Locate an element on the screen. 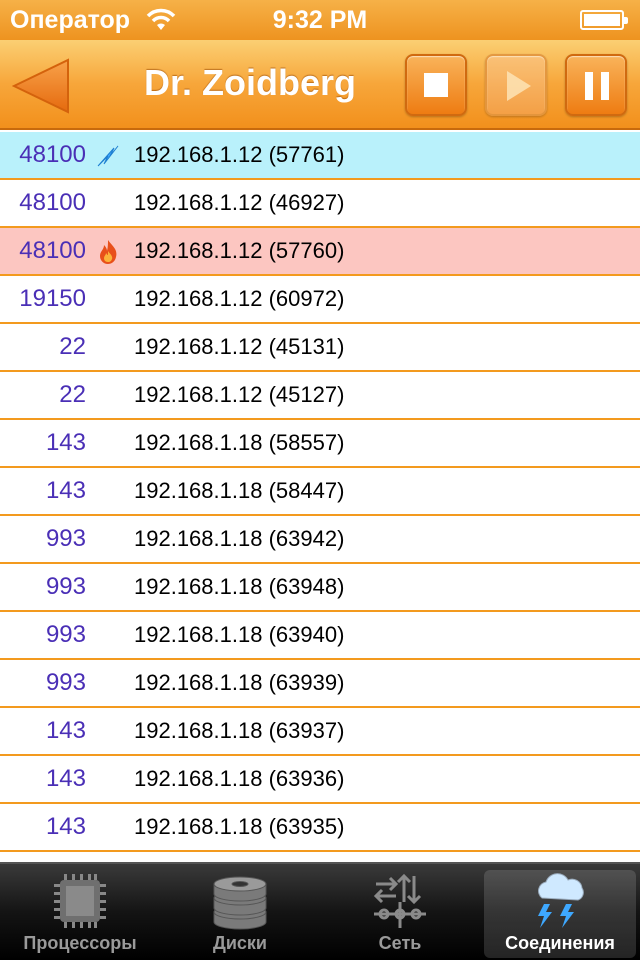 This screenshot has height=960, width=640. page-title: Dr. Zoidberg is located at coordinates (249, 82).